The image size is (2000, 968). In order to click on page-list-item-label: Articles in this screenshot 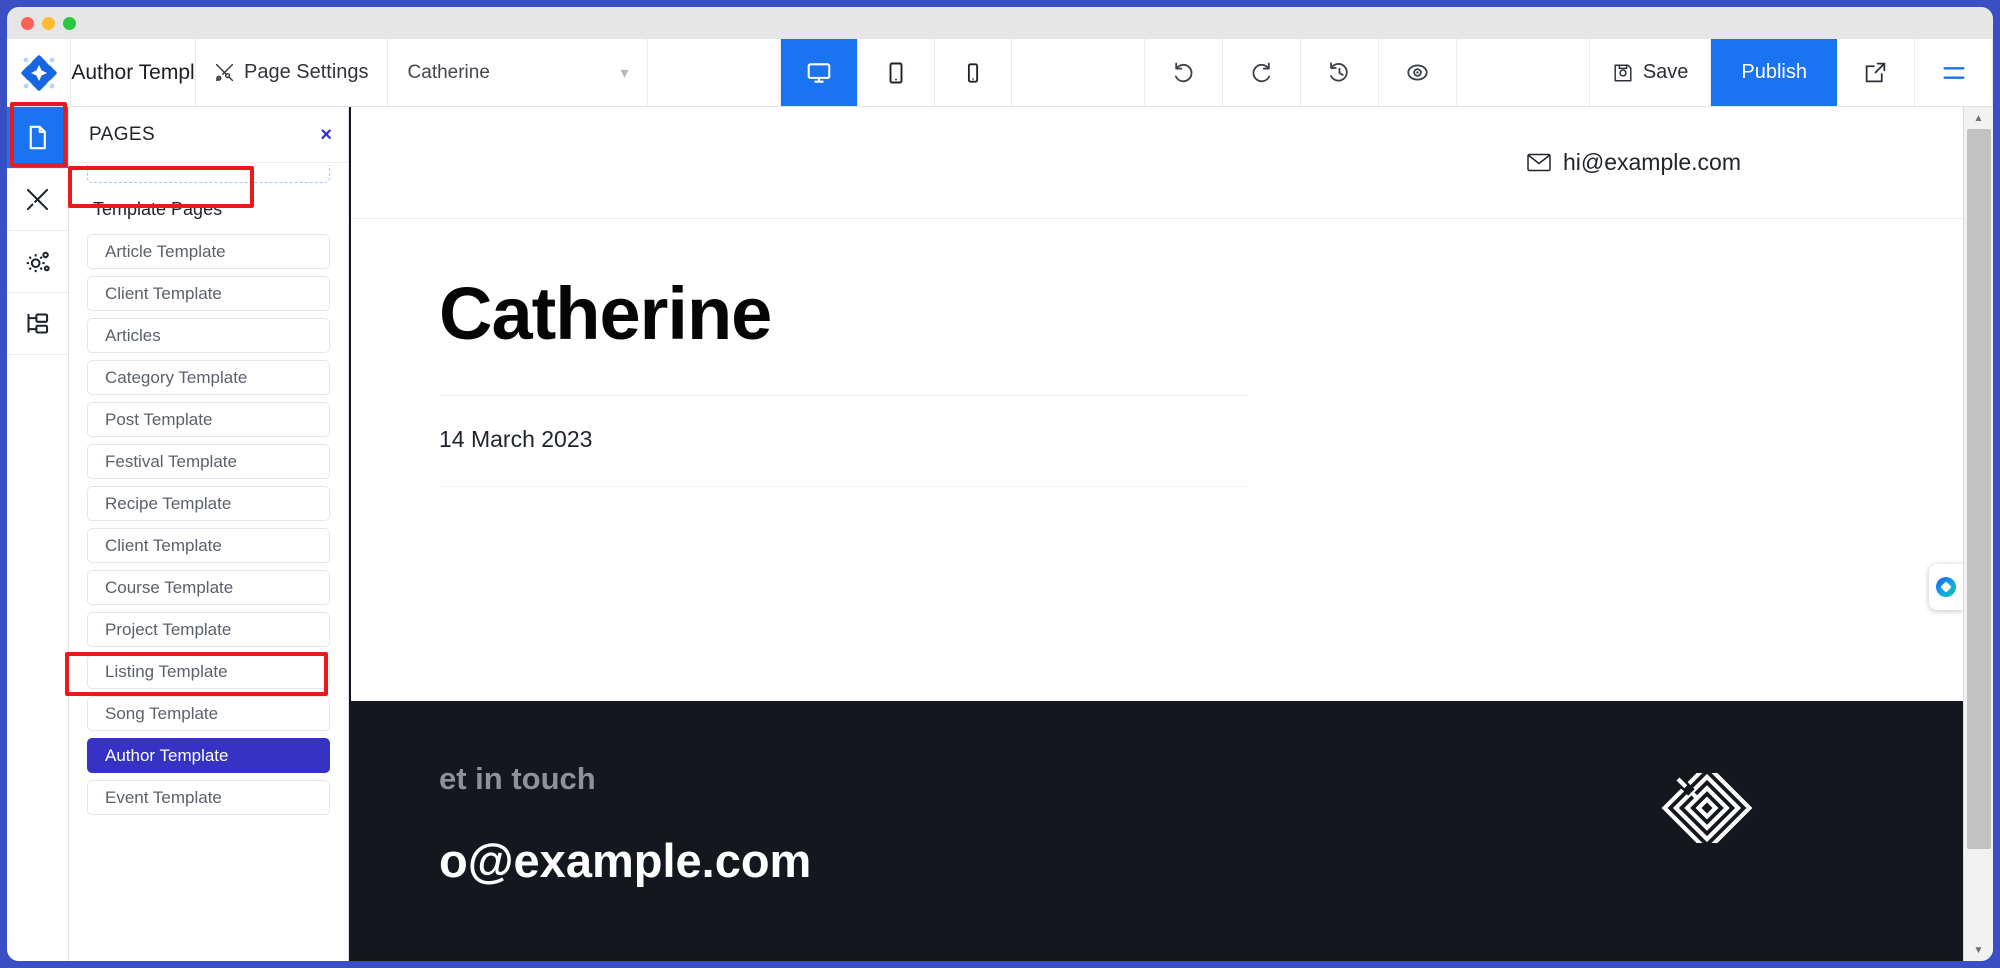, I will do `click(133, 335)`.